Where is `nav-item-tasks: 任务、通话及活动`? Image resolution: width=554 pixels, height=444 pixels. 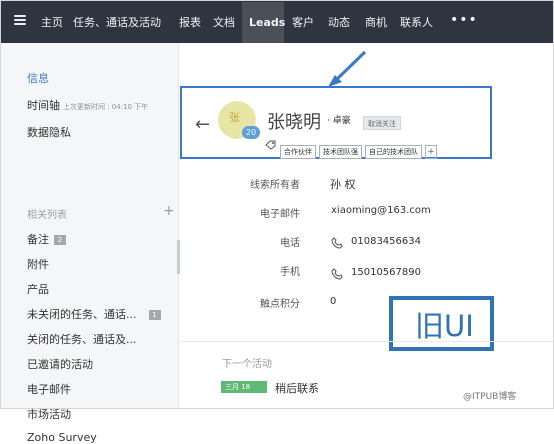
nav-item-tasks: 任务、通话及活动 is located at coordinates (117, 23).